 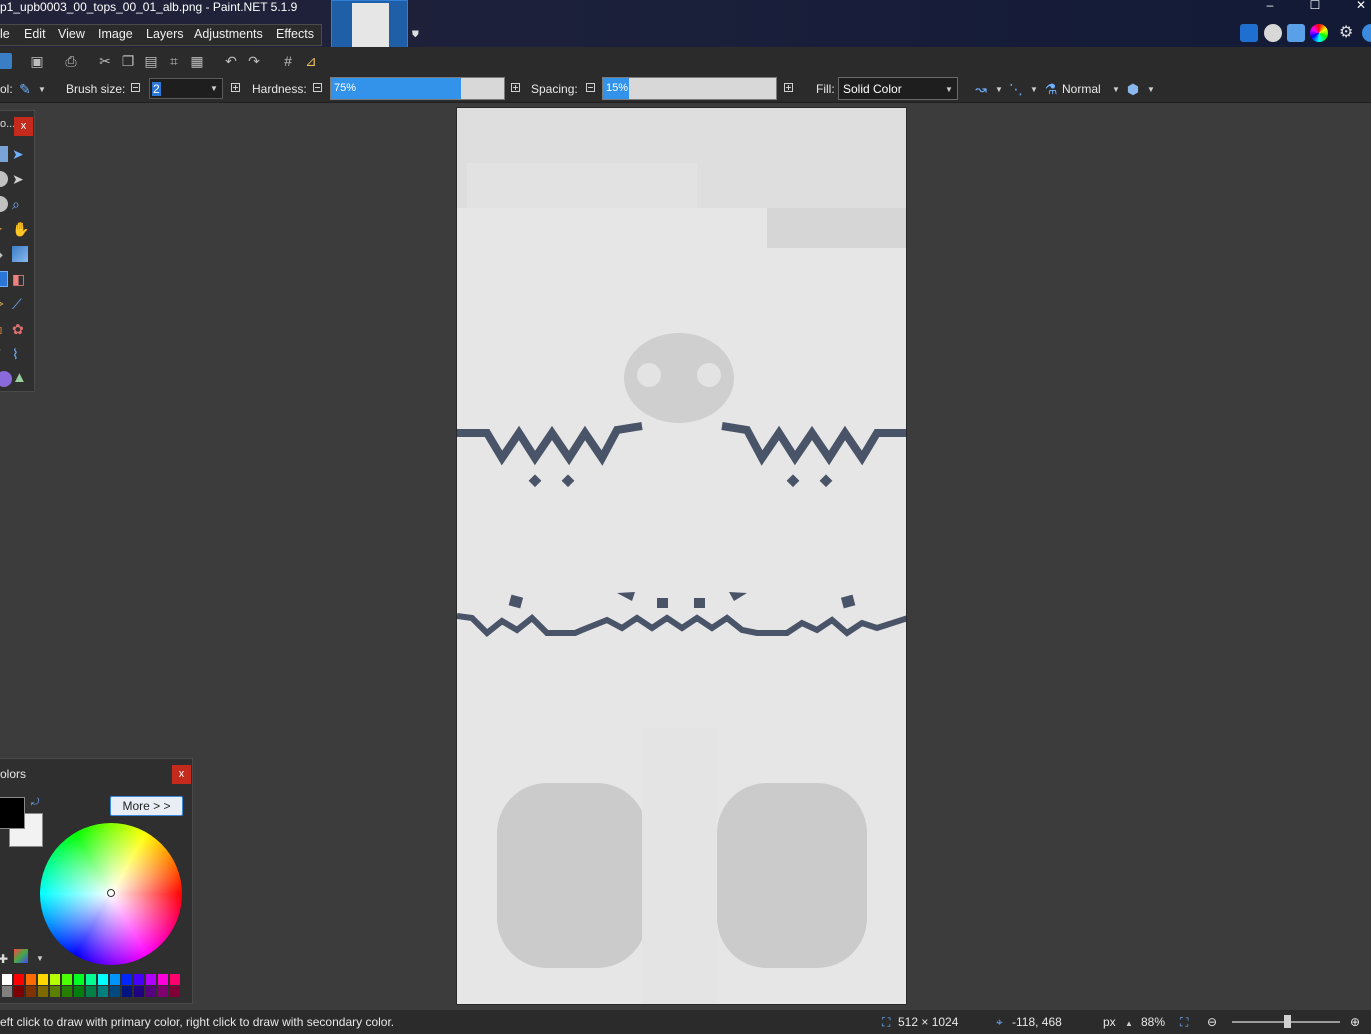 I want to click on cut-icon: ✂, so click(x=105, y=61).